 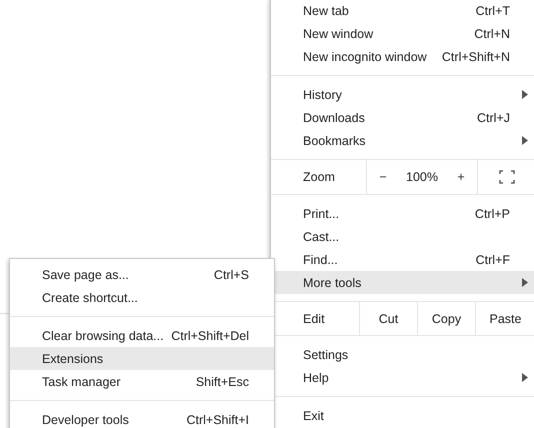 What do you see at coordinates (338, 33) in the screenshot?
I see `menu-item-label: New window` at bounding box center [338, 33].